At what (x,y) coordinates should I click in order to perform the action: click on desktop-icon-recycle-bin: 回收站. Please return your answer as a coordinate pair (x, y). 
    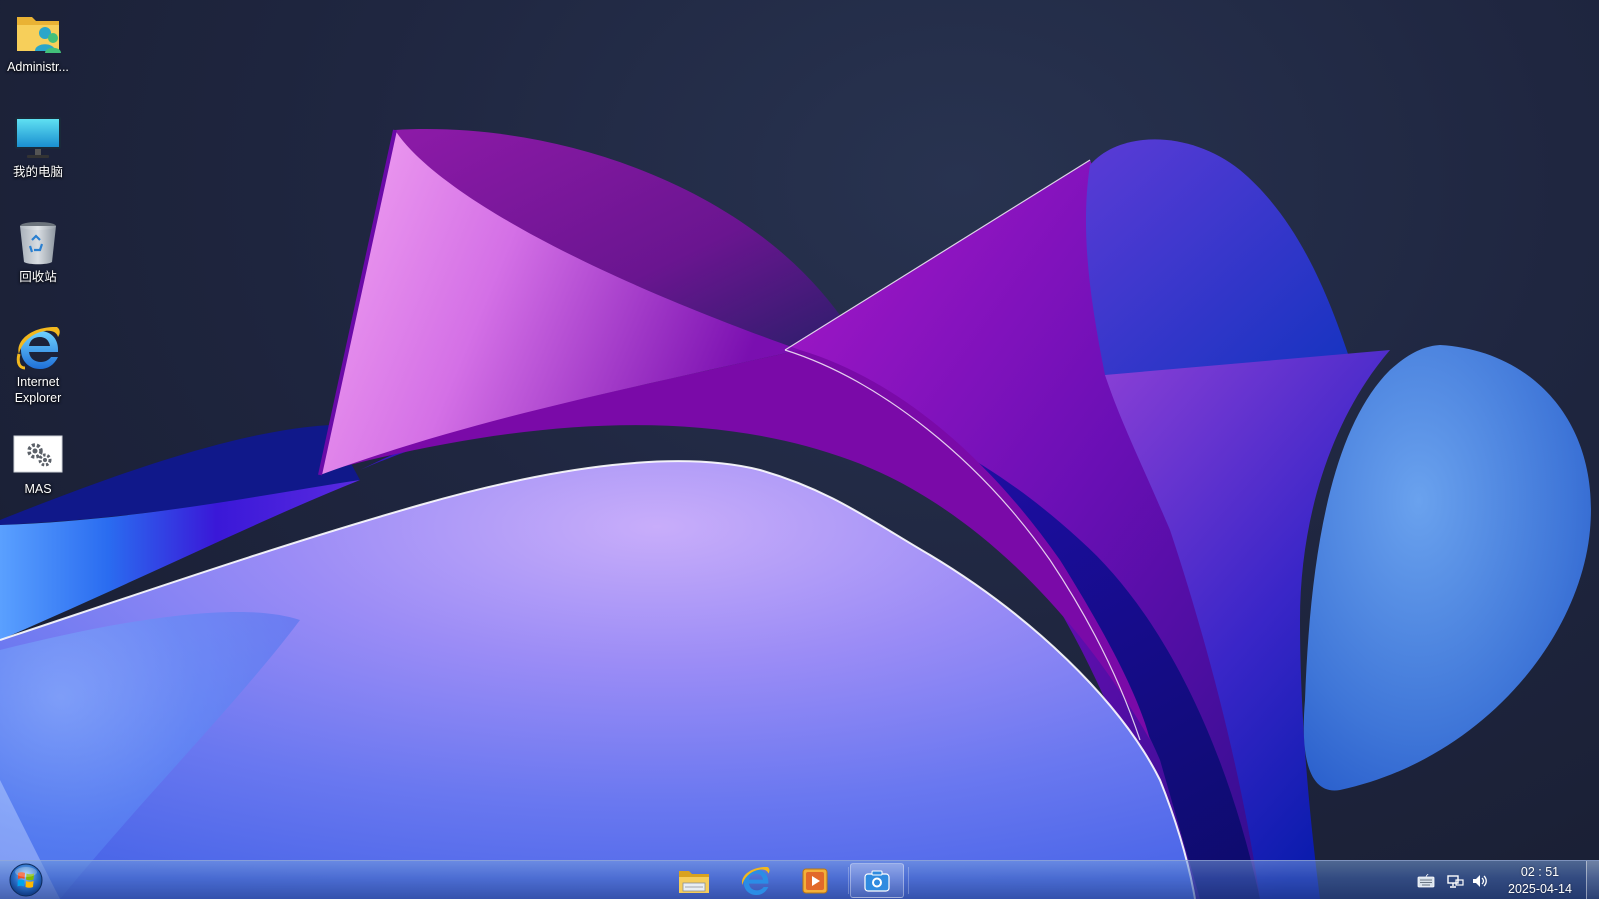
    Looking at the image, I should click on (38, 251).